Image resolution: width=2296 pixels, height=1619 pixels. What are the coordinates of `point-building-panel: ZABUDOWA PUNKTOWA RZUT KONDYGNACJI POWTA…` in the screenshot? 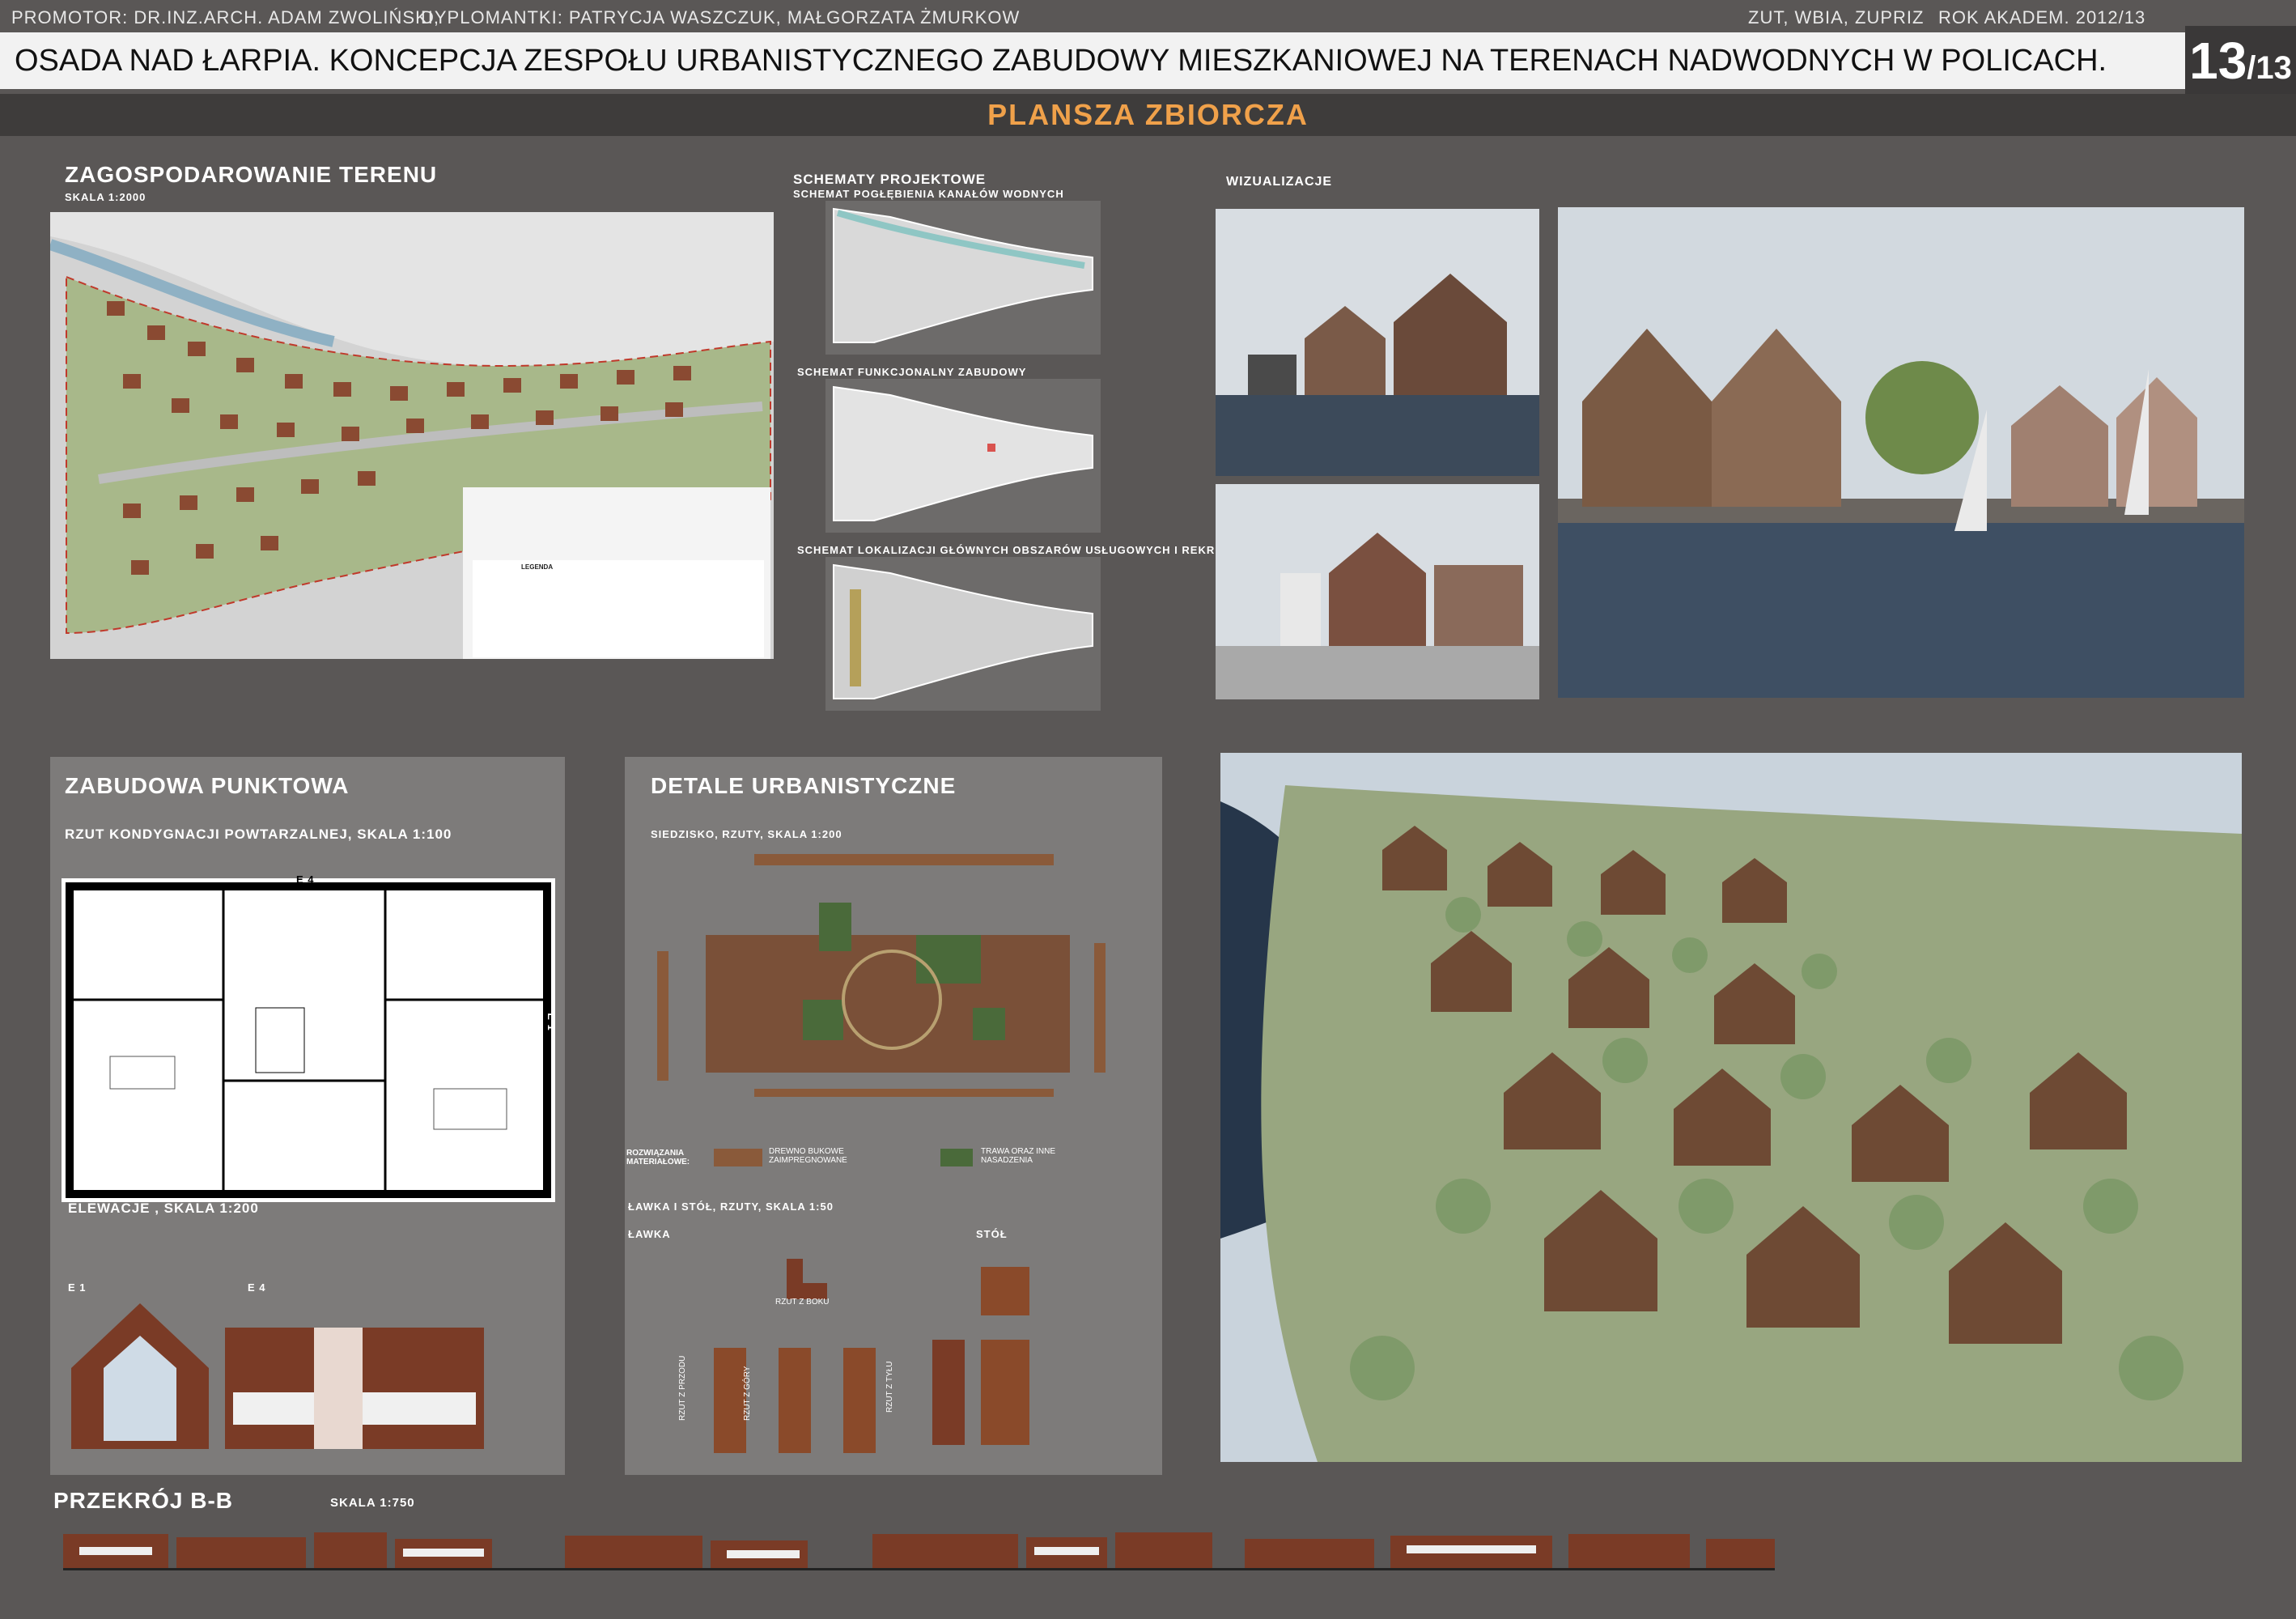 It's located at (307, 1116).